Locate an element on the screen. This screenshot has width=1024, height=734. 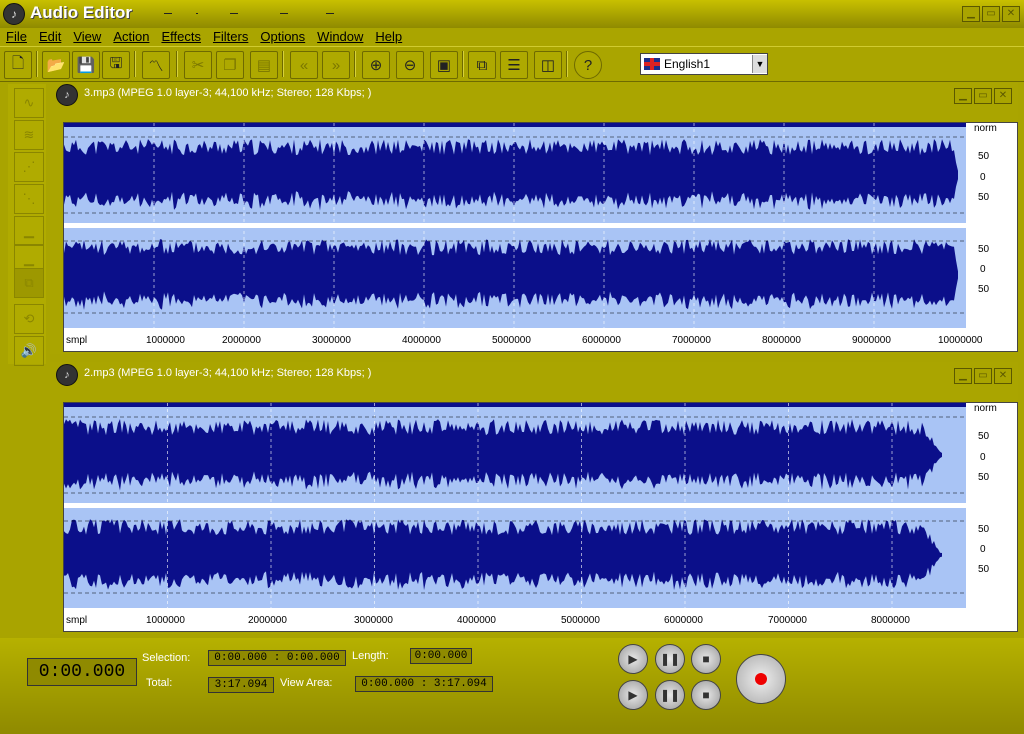
close-button: ✕ is located at coordinates (1011, 14).